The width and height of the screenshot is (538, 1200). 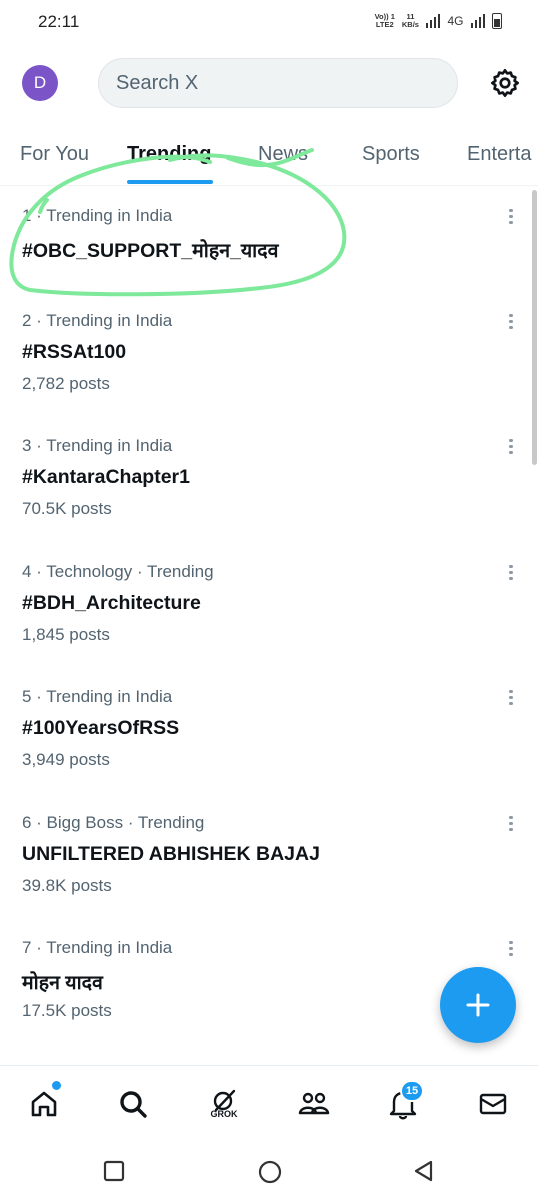 What do you see at coordinates (40, 83) in the screenshot?
I see `avatar: D` at bounding box center [40, 83].